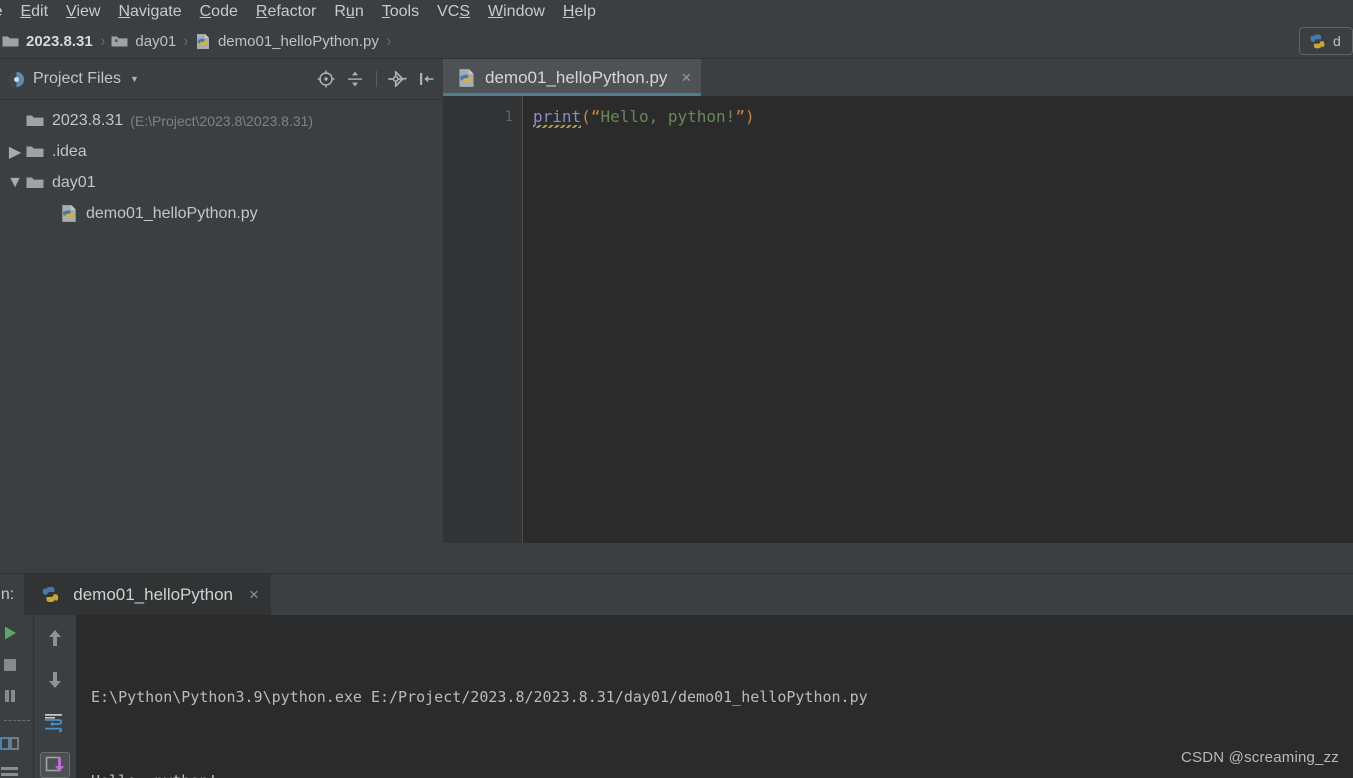 The width and height of the screenshot is (1353, 778). I want to click on tree-row-day01: ▼ day01, so click(221, 182).